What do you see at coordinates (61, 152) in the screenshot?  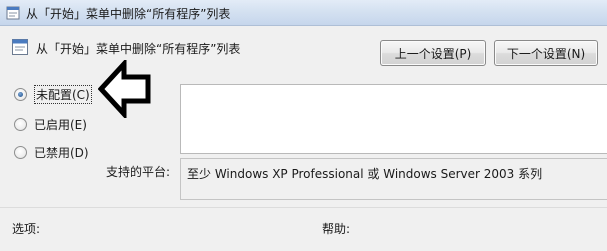 I see `radio-disabled-label: 已禁用(D)` at bounding box center [61, 152].